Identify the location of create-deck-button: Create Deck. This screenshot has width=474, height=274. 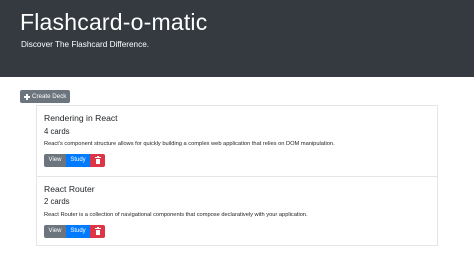
(45, 96).